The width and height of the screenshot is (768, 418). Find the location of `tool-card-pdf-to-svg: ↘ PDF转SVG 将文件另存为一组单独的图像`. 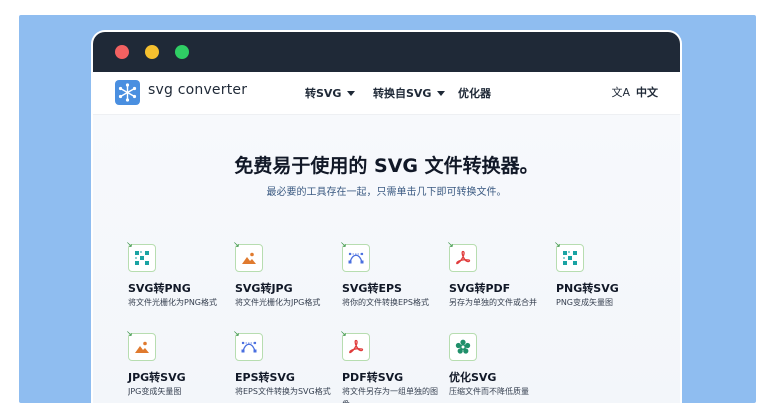

tool-card-pdf-to-svg: ↘ PDF转SVG 将文件另存为一组单独的图像 is located at coordinates (393, 366).